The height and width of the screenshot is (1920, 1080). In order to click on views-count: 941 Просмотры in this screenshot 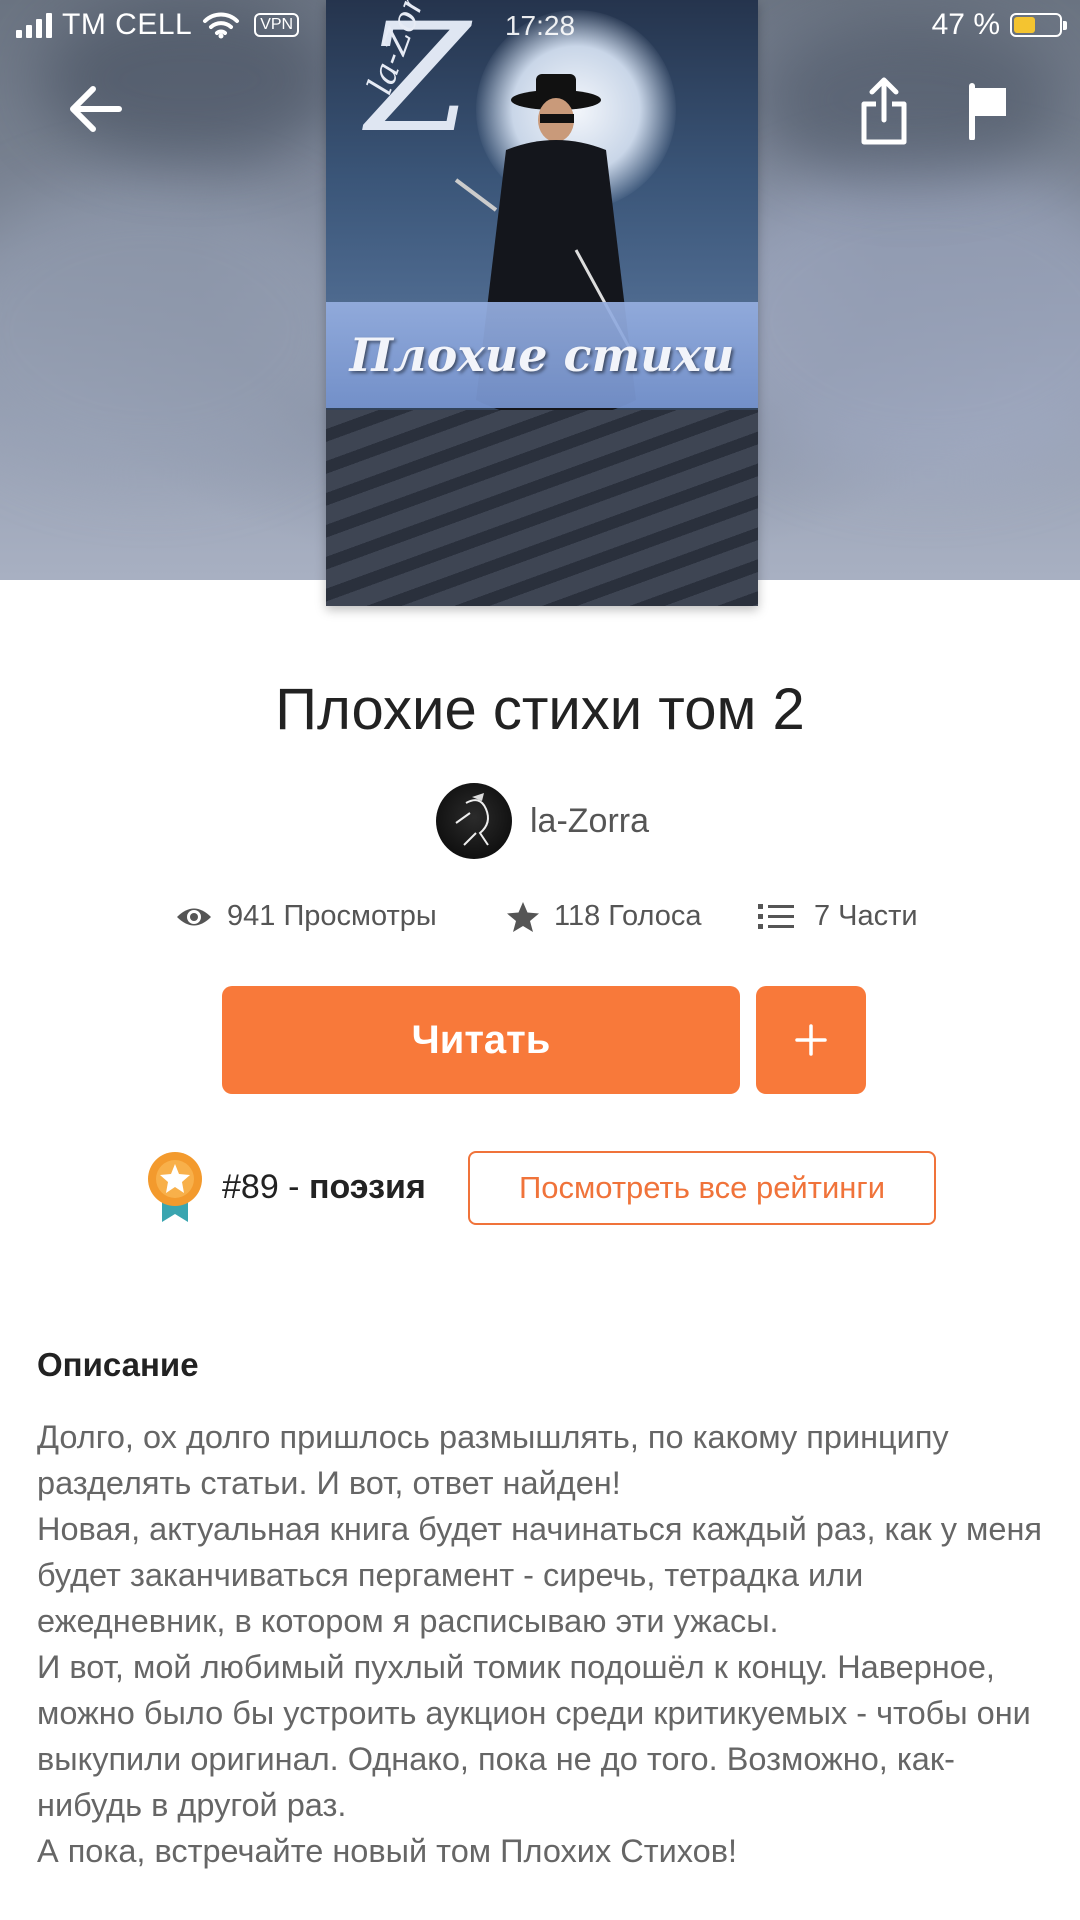, I will do `click(332, 916)`.